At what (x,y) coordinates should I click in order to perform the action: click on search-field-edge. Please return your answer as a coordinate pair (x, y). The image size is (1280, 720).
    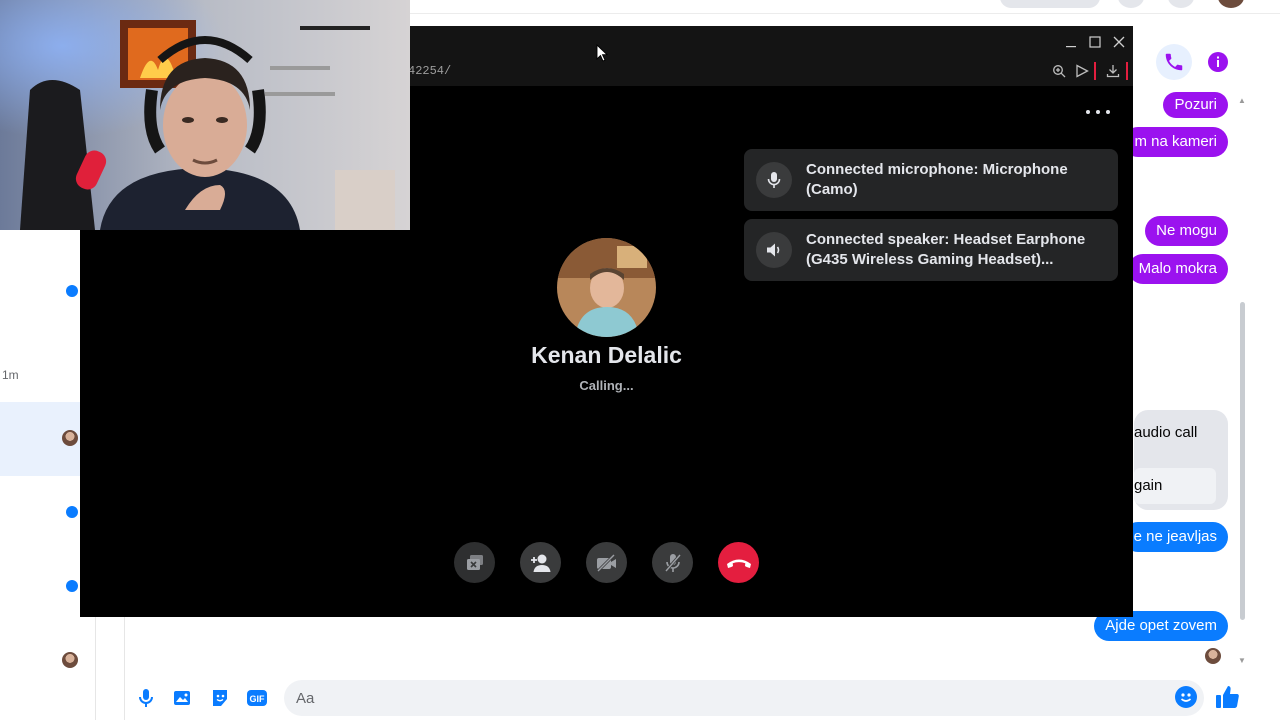
    Looking at the image, I should click on (1050, 4).